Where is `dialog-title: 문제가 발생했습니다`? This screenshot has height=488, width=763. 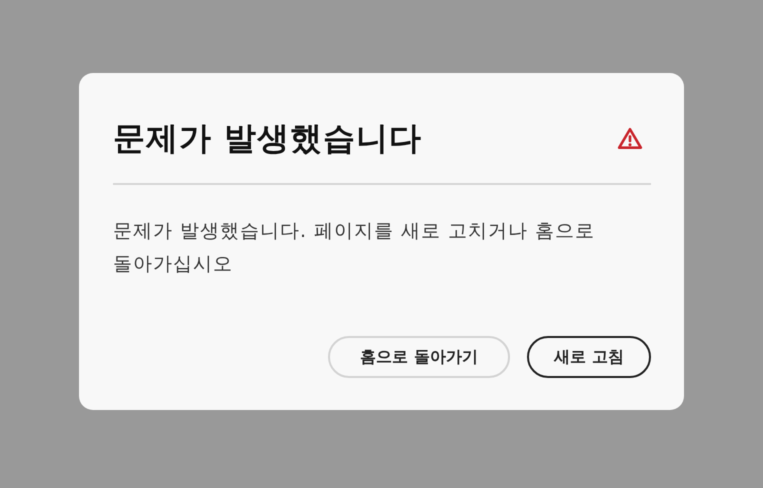 dialog-title: 문제가 발생했습니다 is located at coordinates (267, 138).